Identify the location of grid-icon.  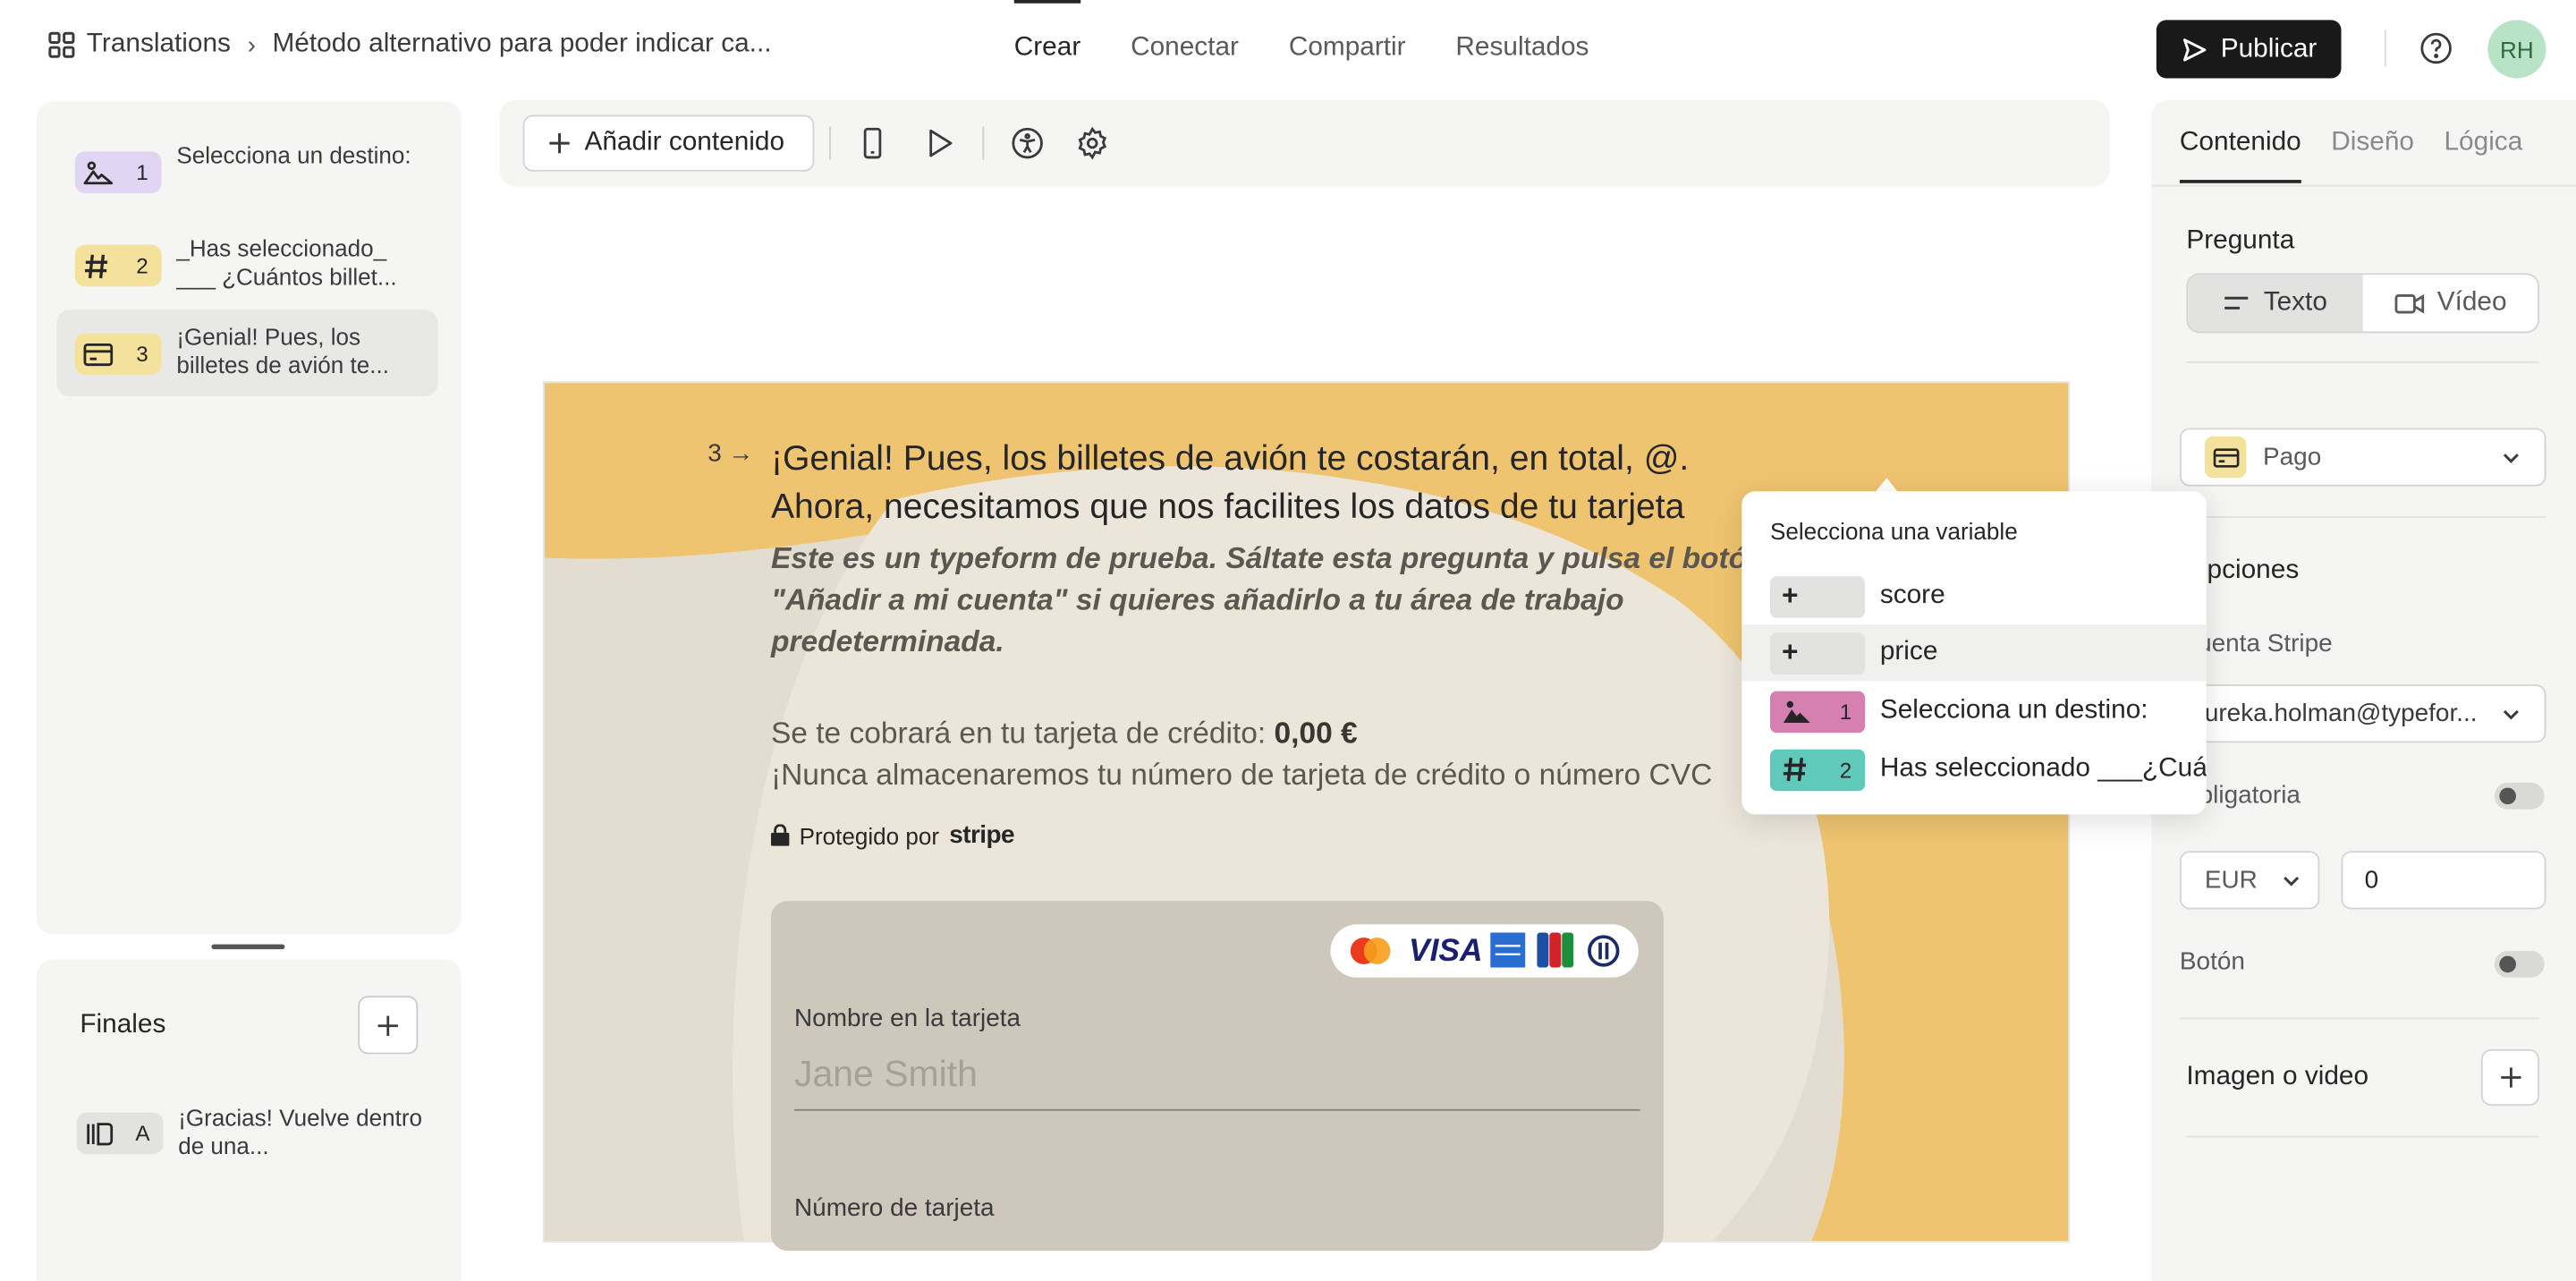
(62, 45).